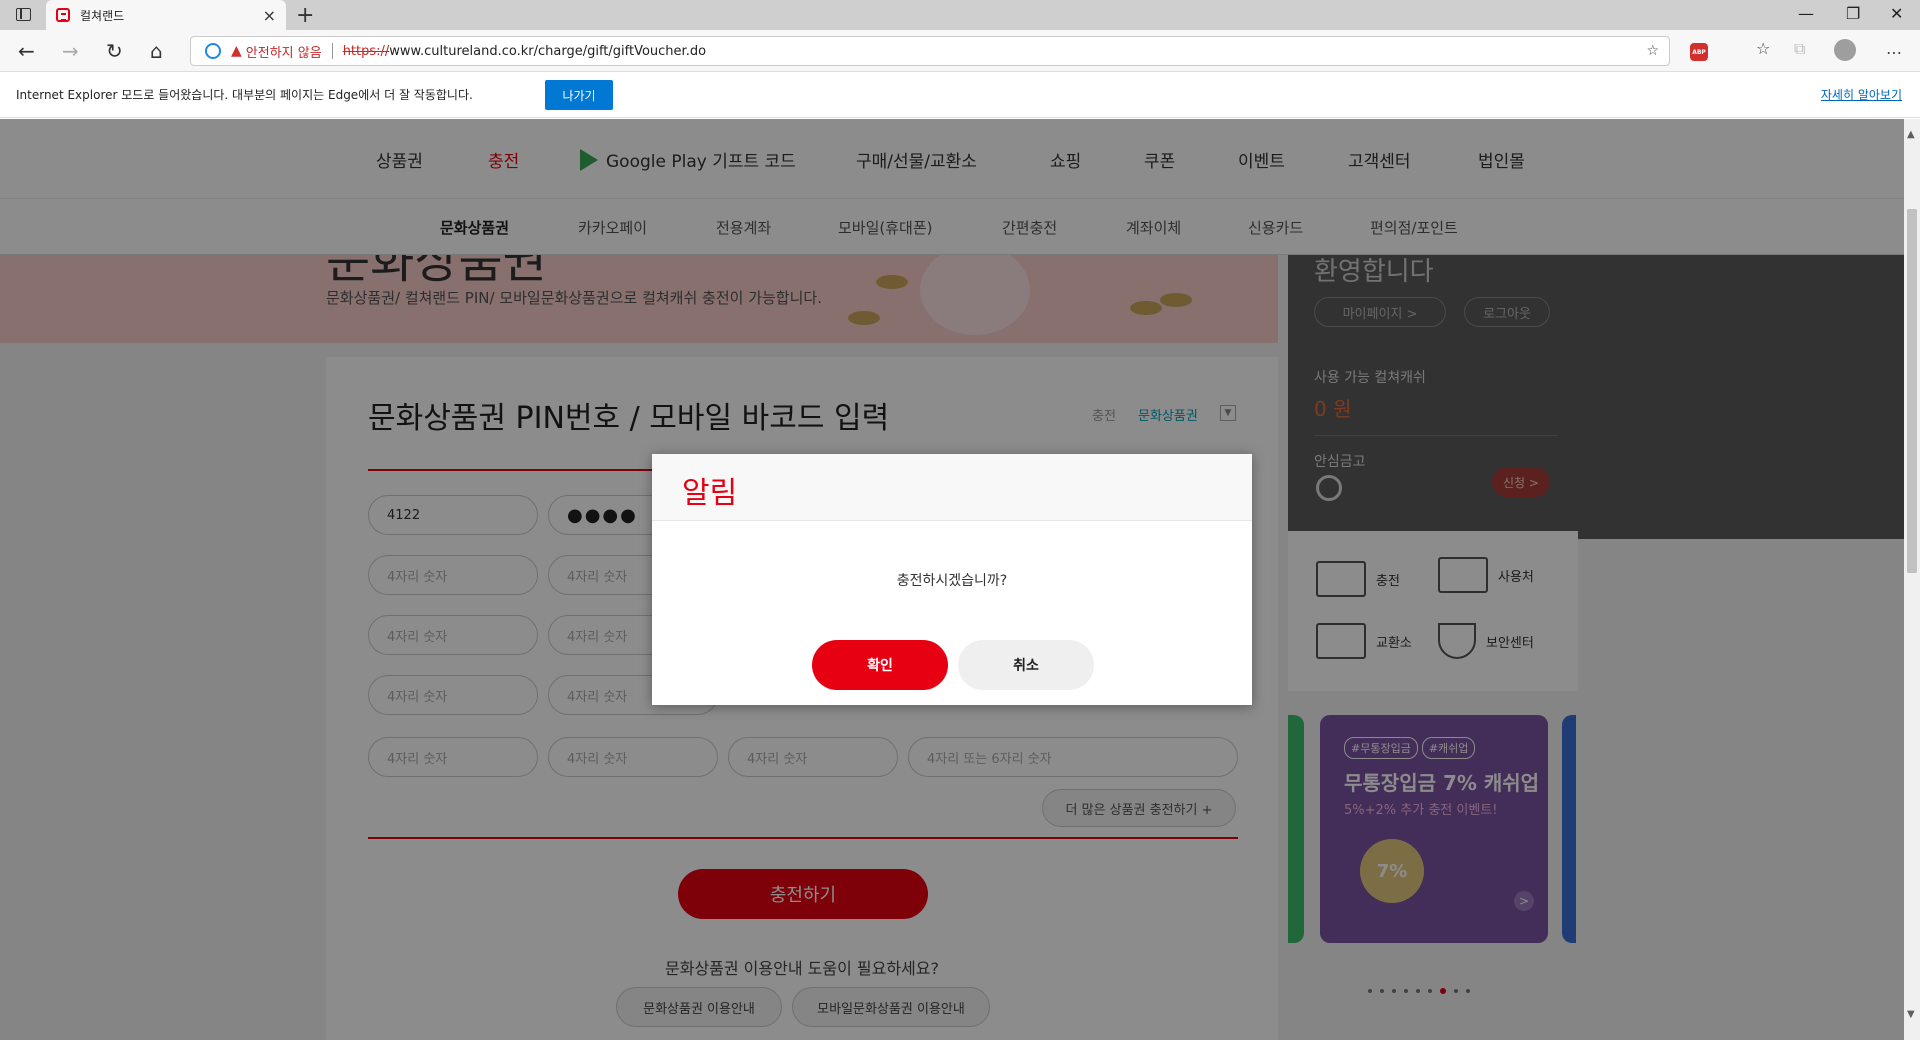 This screenshot has width=1920, height=1040. I want to click on dialog-message: 충전하시겠습니까?, so click(952, 581).